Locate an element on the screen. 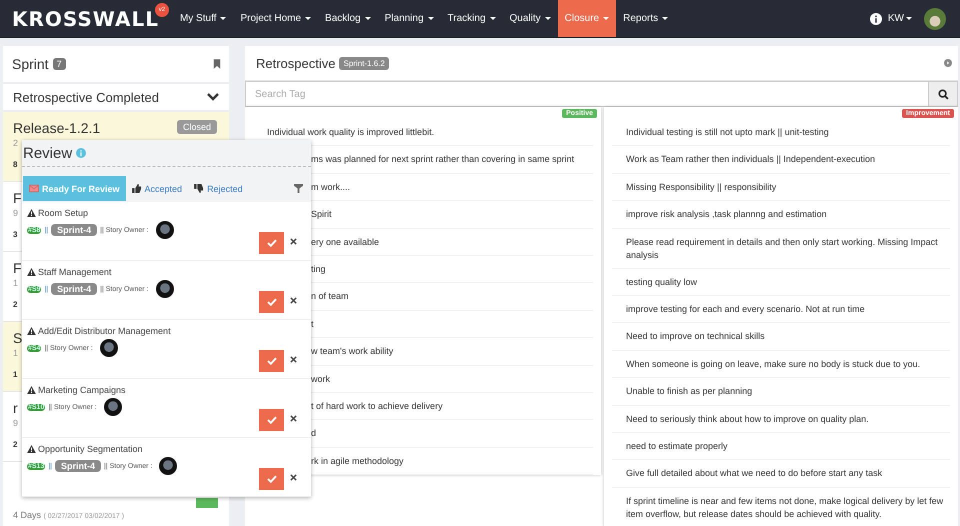 The width and height of the screenshot is (960, 526). sprint-badge: Sprint-1.6.2 is located at coordinates (364, 63).